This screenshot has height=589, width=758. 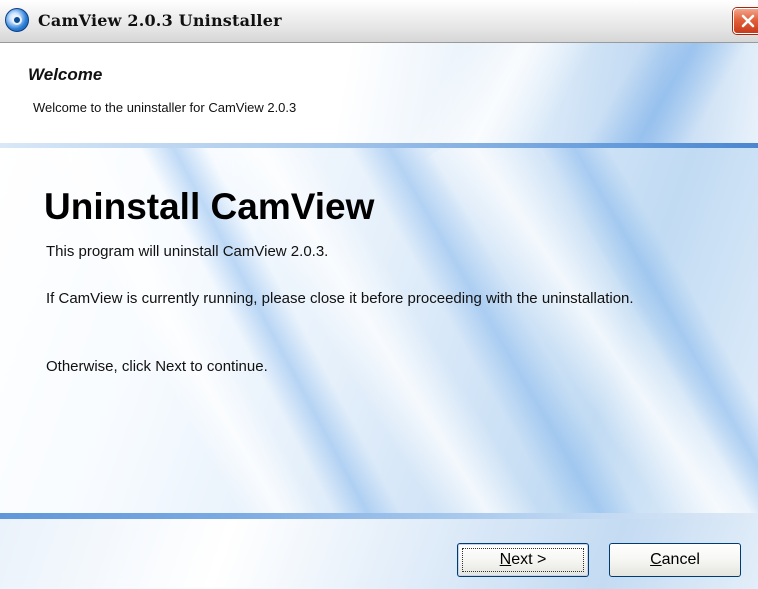 What do you see at coordinates (656, 559) in the screenshot?
I see `cancel-mnemonic: C` at bounding box center [656, 559].